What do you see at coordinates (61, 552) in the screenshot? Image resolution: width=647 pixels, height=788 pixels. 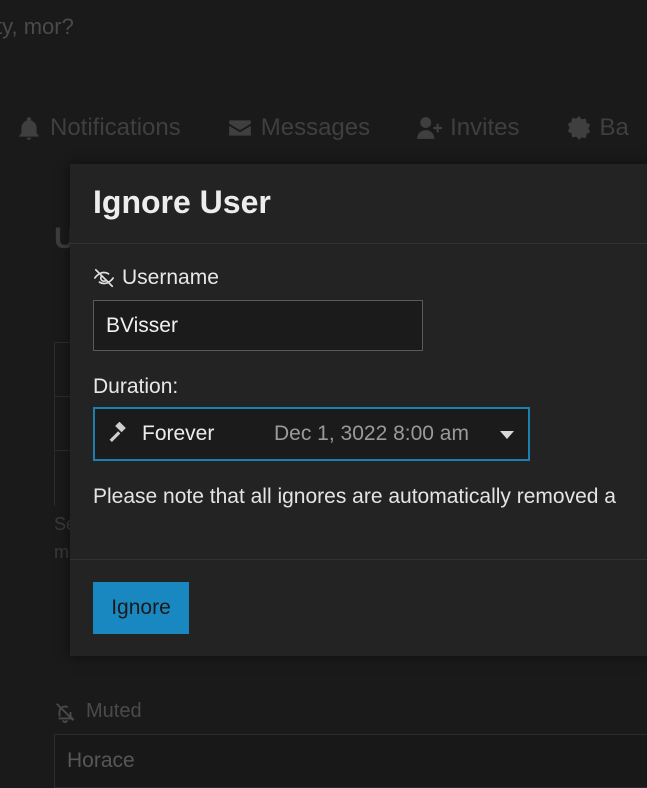 I see `background-fragment-2: m` at bounding box center [61, 552].